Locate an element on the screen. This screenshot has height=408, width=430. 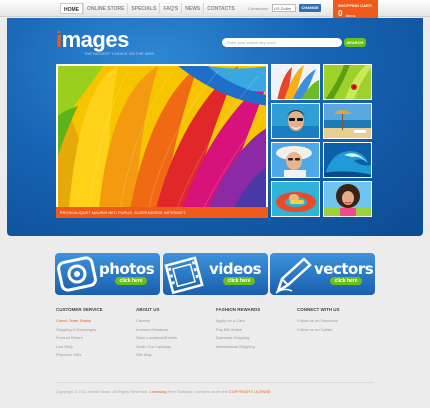
footer-link: Live Help is located at coordinates (79, 347).